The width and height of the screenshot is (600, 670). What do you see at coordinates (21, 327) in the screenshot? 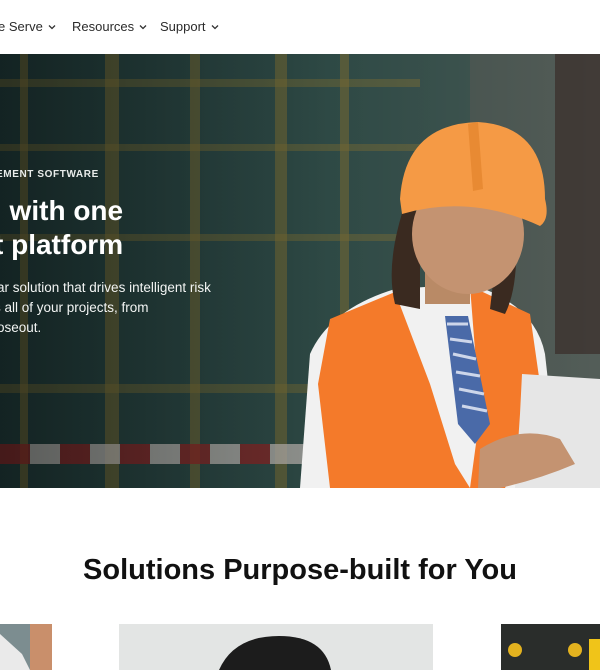
I see `hero-description-line: loseout.` at bounding box center [21, 327].